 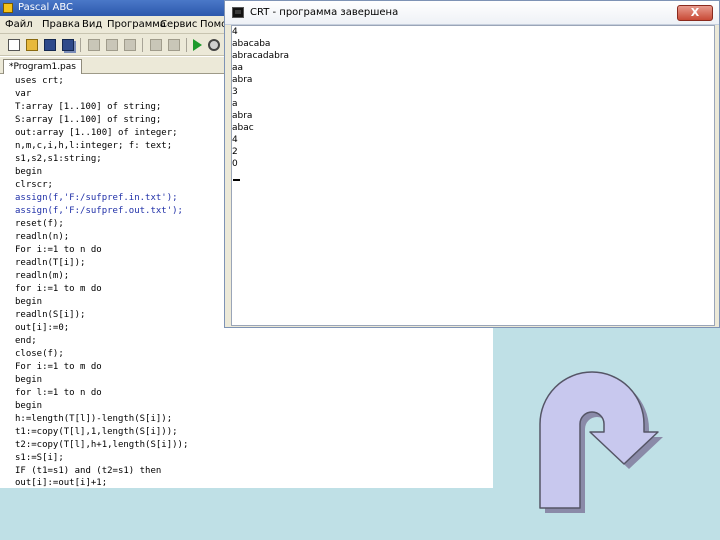 What do you see at coordinates (610, 440) in the screenshot?
I see `u-turn-arrow-icon` at bounding box center [610, 440].